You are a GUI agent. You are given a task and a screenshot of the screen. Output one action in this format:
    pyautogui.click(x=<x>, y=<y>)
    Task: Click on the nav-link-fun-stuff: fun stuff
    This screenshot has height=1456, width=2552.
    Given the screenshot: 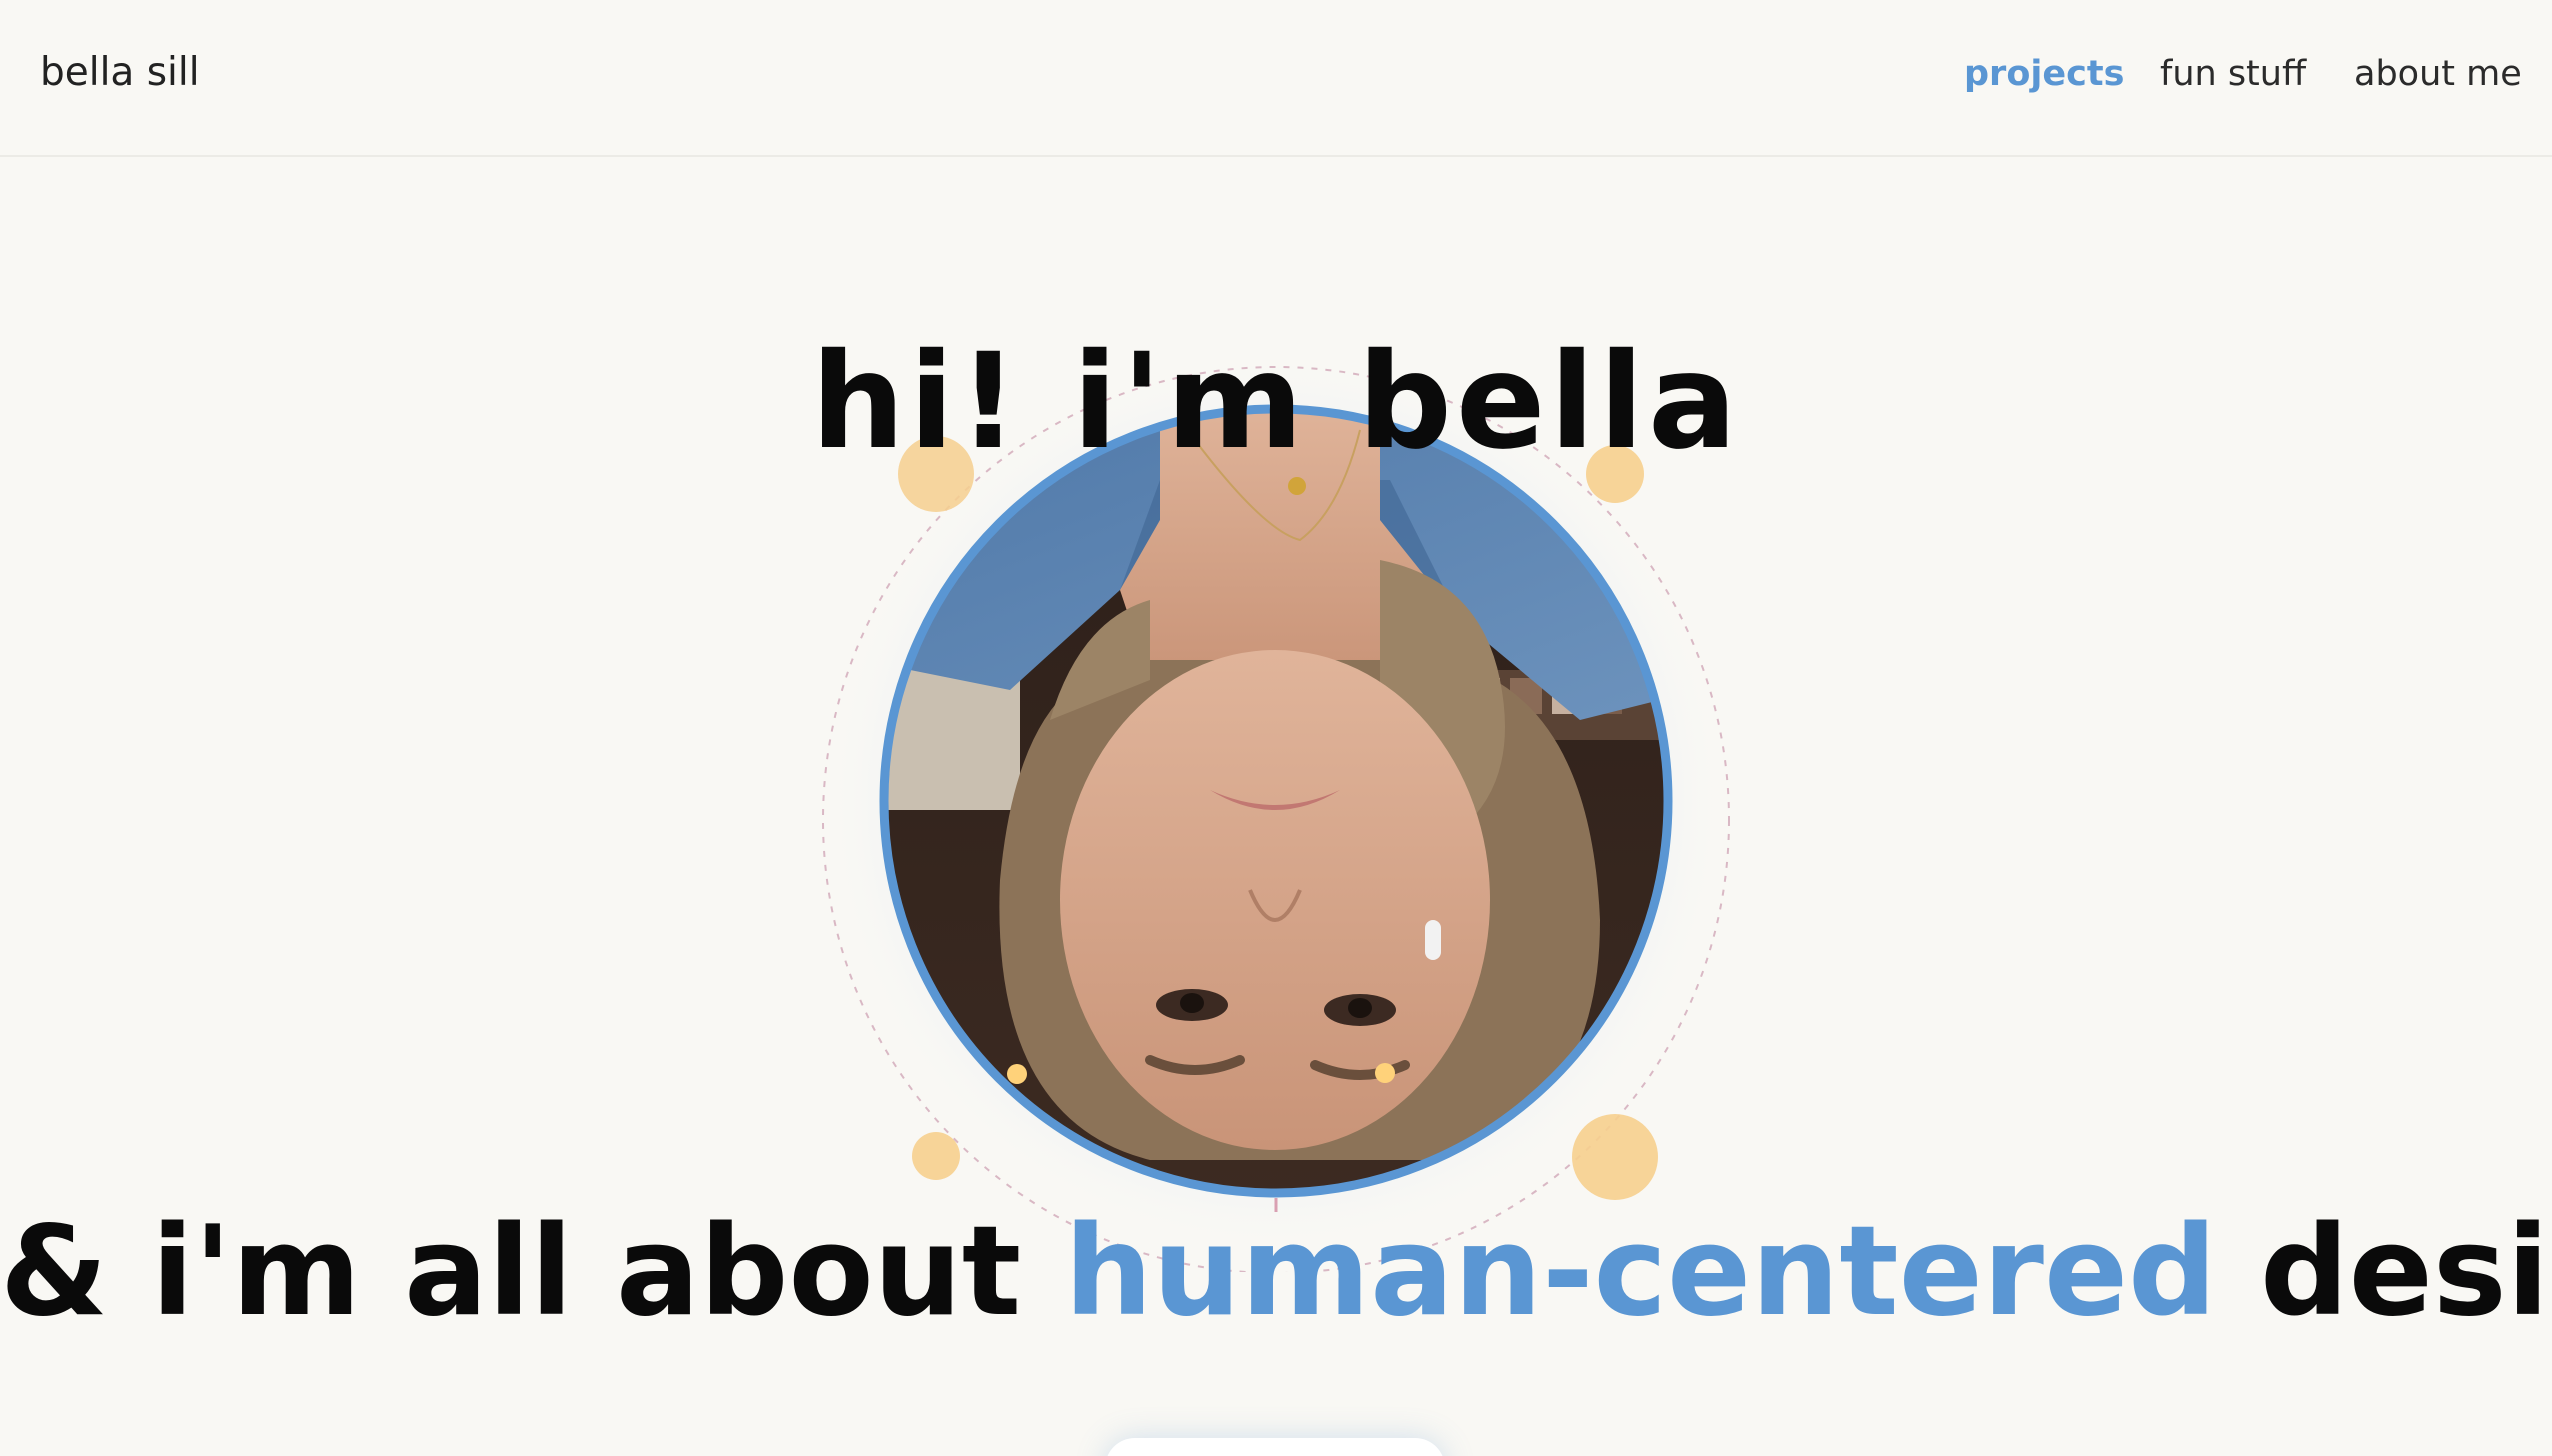 What is the action you would take?
    pyautogui.click(x=2233, y=74)
    